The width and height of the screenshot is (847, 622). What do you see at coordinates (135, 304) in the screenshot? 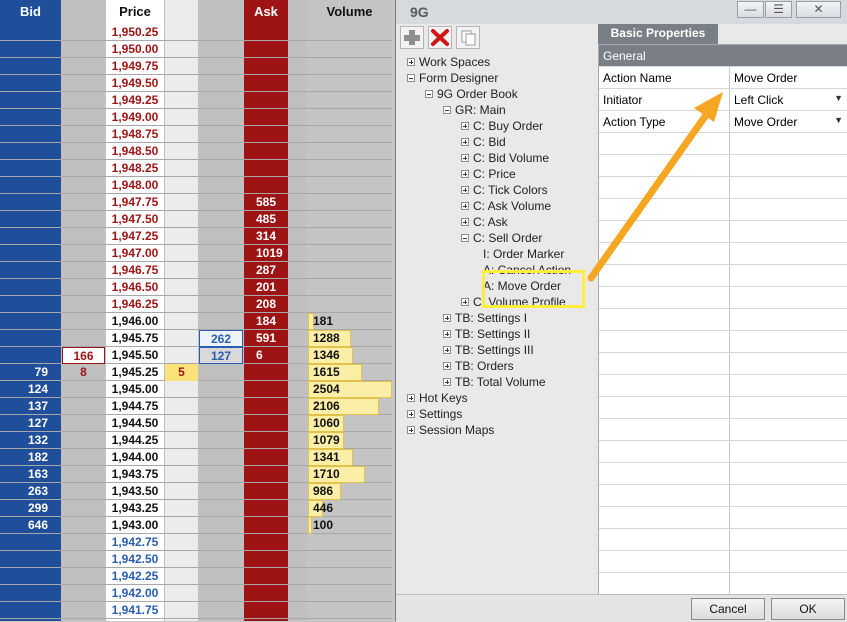
I see `price-cell: 1,946.25` at bounding box center [135, 304].